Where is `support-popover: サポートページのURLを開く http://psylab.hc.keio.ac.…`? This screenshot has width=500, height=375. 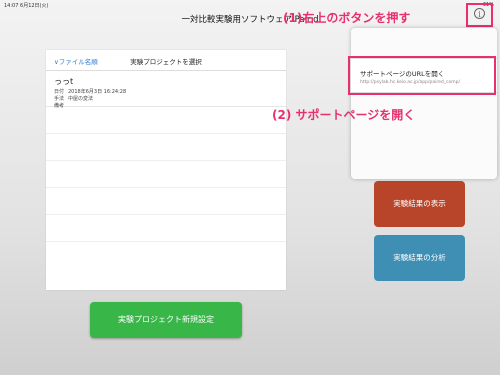
support-popover: サポートページのURLを開く http://psylab.hc.keio.ac.… is located at coordinates (424, 103).